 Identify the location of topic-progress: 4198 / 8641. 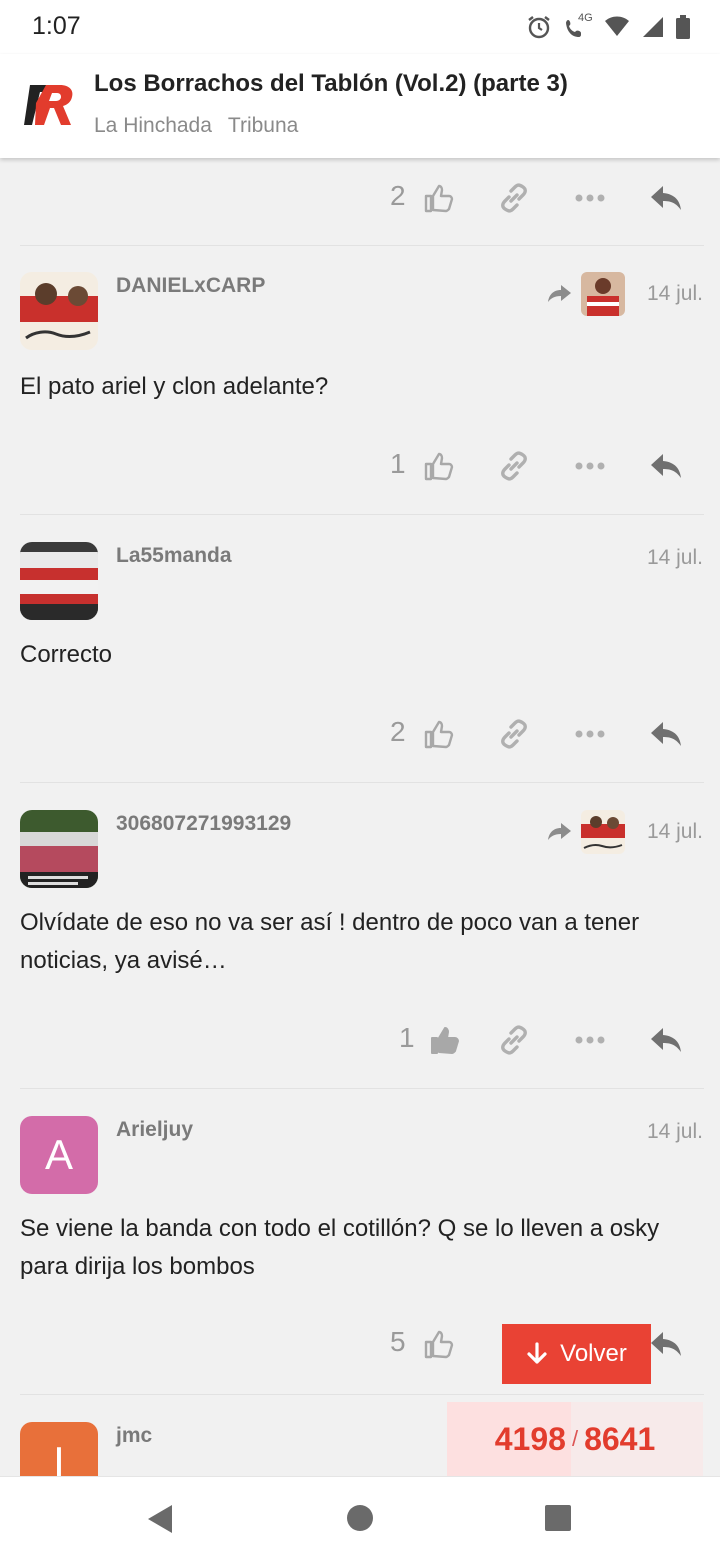
(575, 1439).